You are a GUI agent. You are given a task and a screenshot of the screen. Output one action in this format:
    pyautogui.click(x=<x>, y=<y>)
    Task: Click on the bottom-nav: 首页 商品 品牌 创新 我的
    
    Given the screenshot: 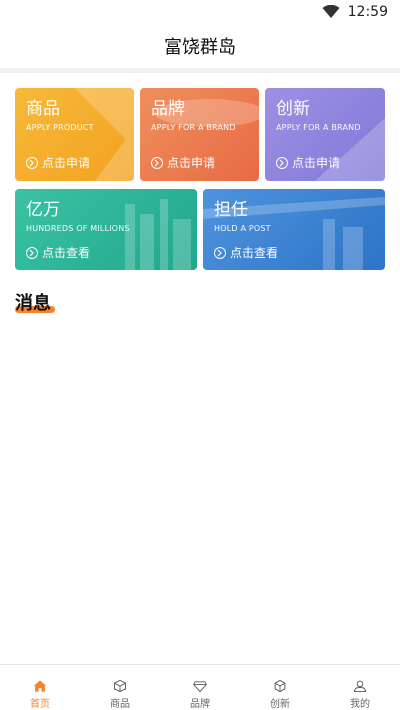 What is the action you would take?
    pyautogui.click(x=200, y=687)
    